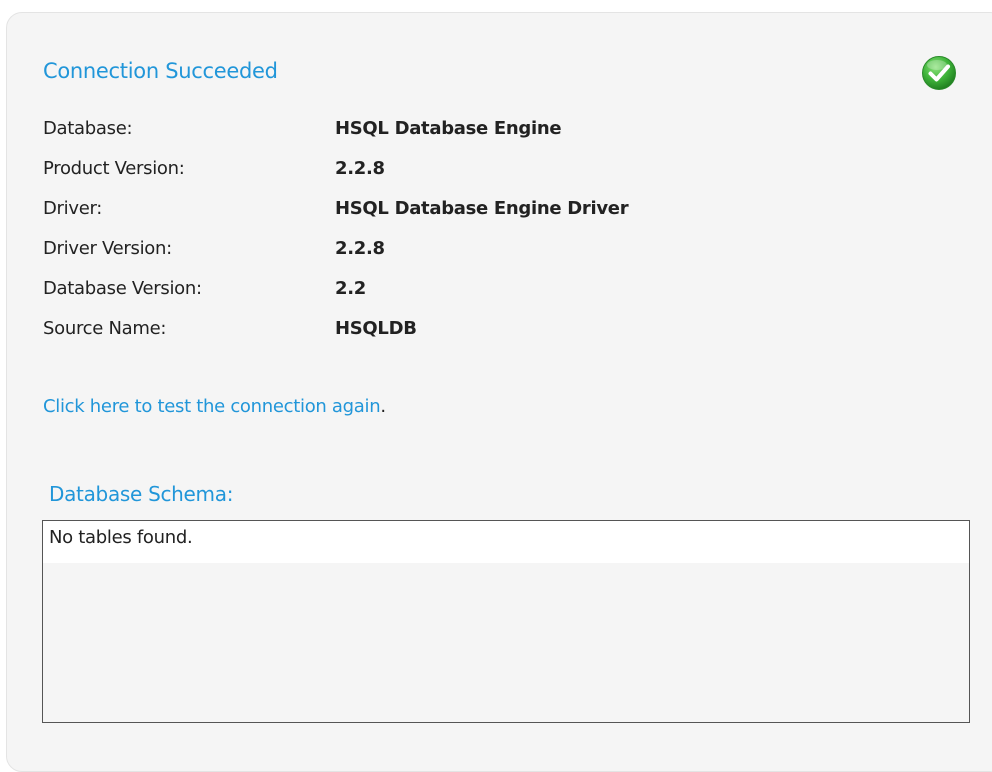  I want to click on retest-line: Click here to test the connection again., so click(214, 406).